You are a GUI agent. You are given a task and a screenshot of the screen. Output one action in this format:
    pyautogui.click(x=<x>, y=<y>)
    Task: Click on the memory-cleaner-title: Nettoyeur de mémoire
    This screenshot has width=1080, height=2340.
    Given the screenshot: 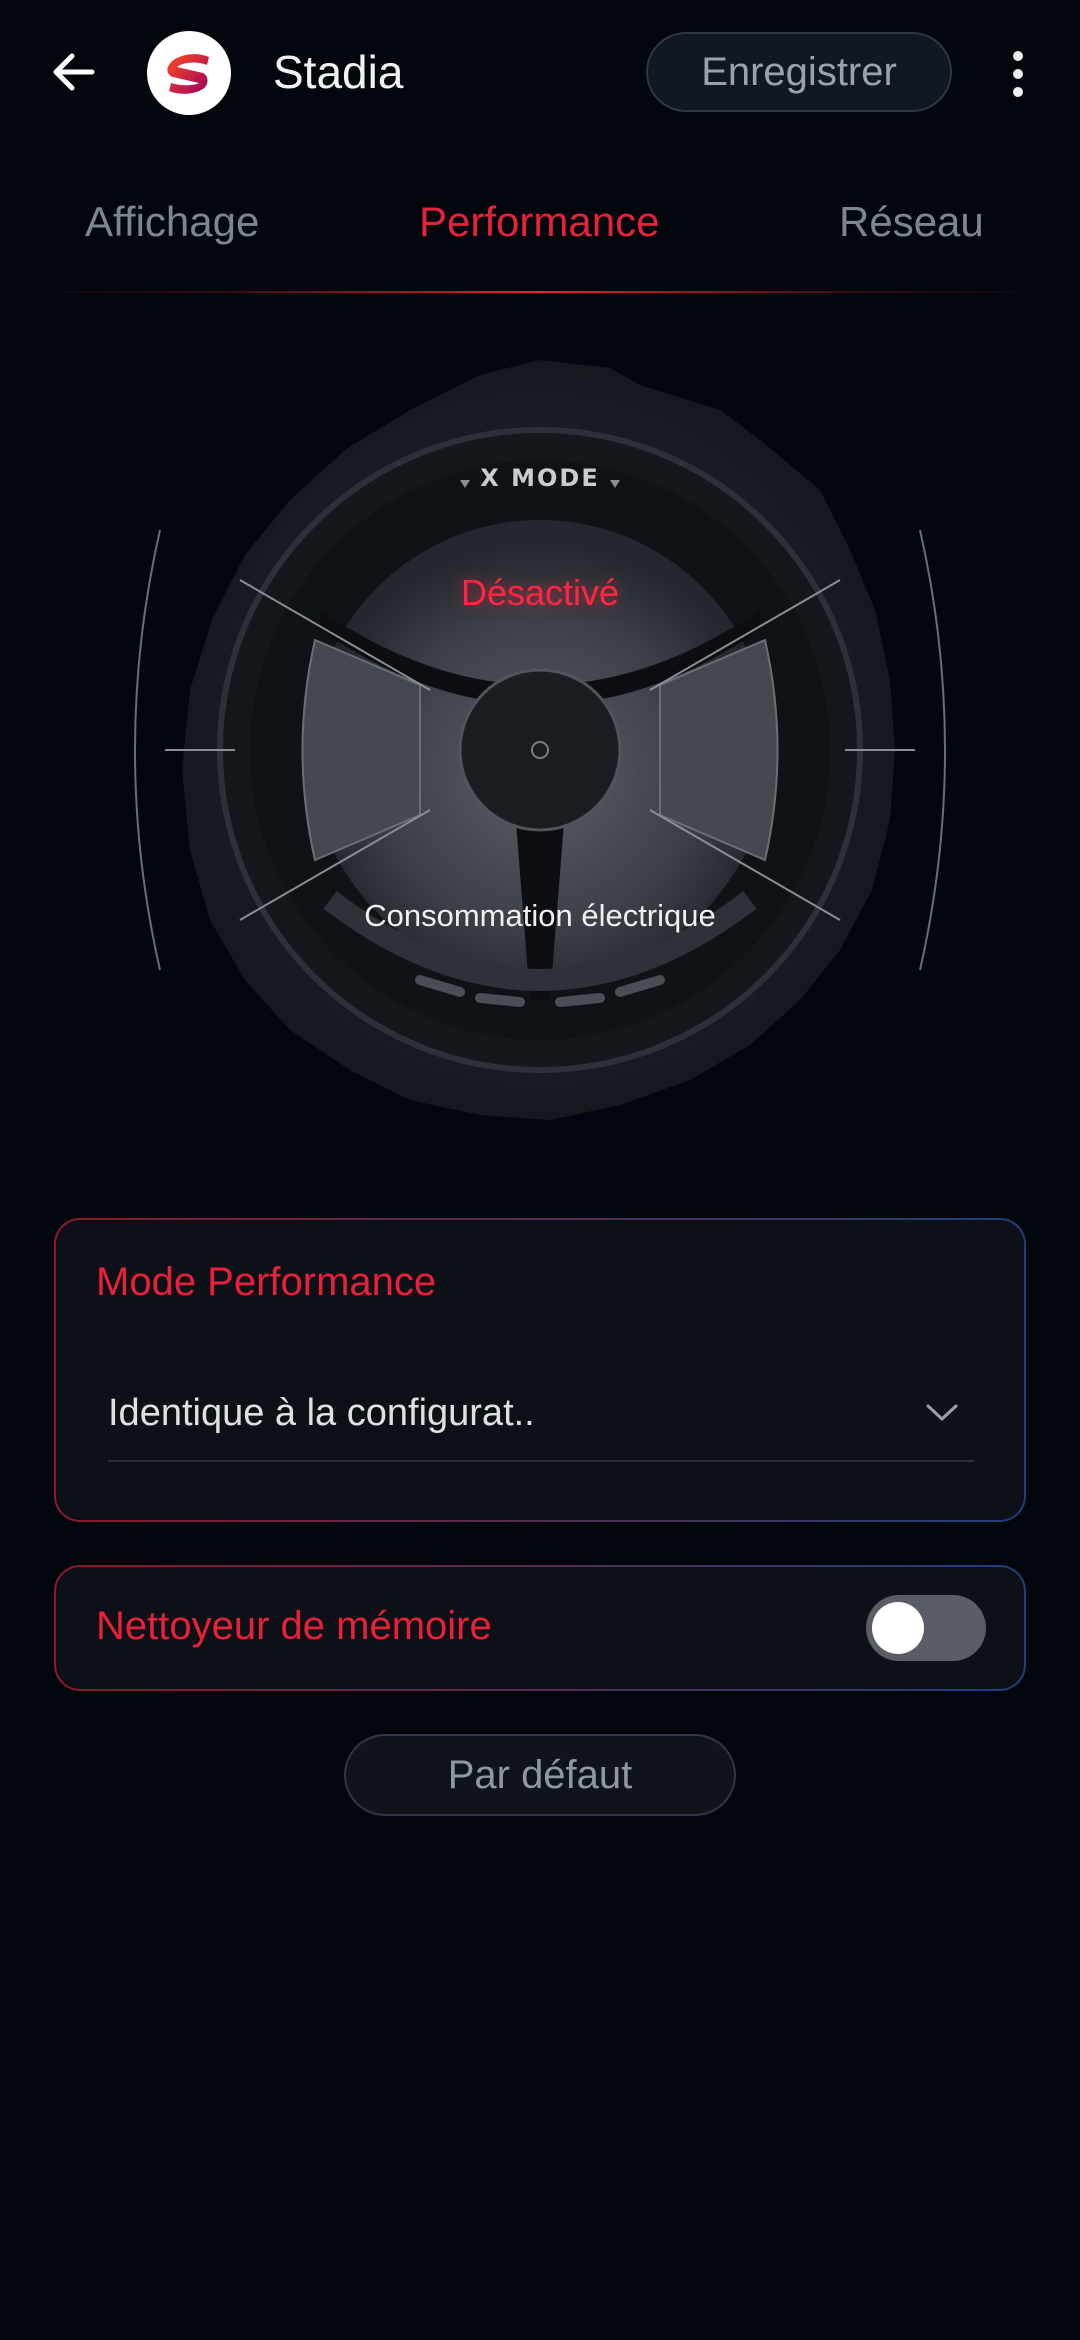 What is the action you would take?
    pyautogui.click(x=294, y=1626)
    